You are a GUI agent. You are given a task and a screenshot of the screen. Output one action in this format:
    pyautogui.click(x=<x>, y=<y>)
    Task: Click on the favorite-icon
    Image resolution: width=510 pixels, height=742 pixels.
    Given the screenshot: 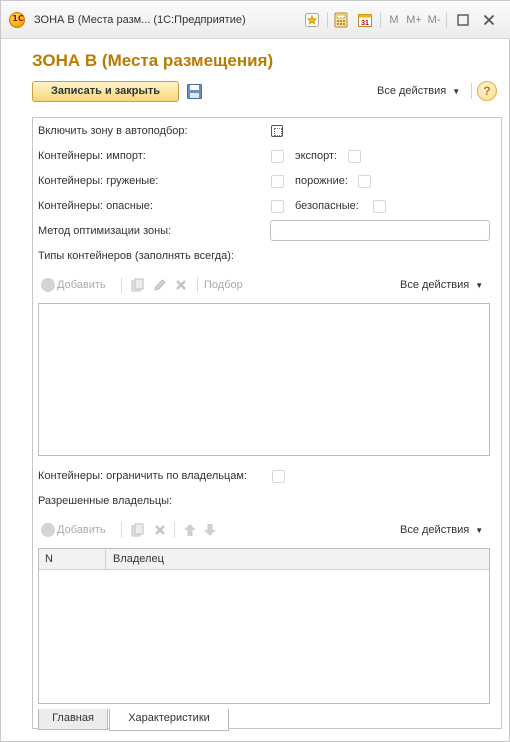 What is the action you would take?
    pyautogui.click(x=312, y=20)
    